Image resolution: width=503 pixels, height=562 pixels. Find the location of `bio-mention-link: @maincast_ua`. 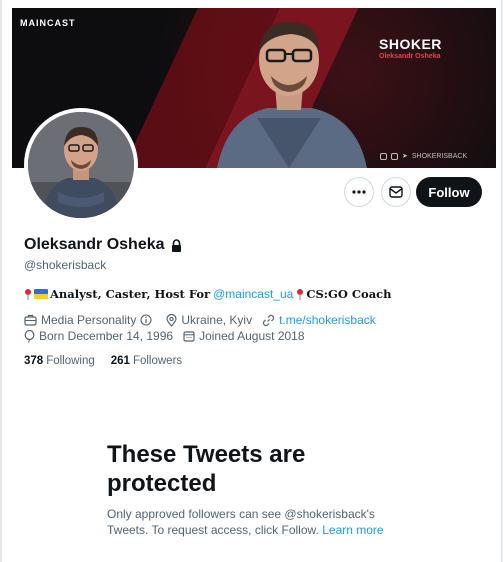

bio-mention-link: @maincast_ua is located at coordinates (253, 294).